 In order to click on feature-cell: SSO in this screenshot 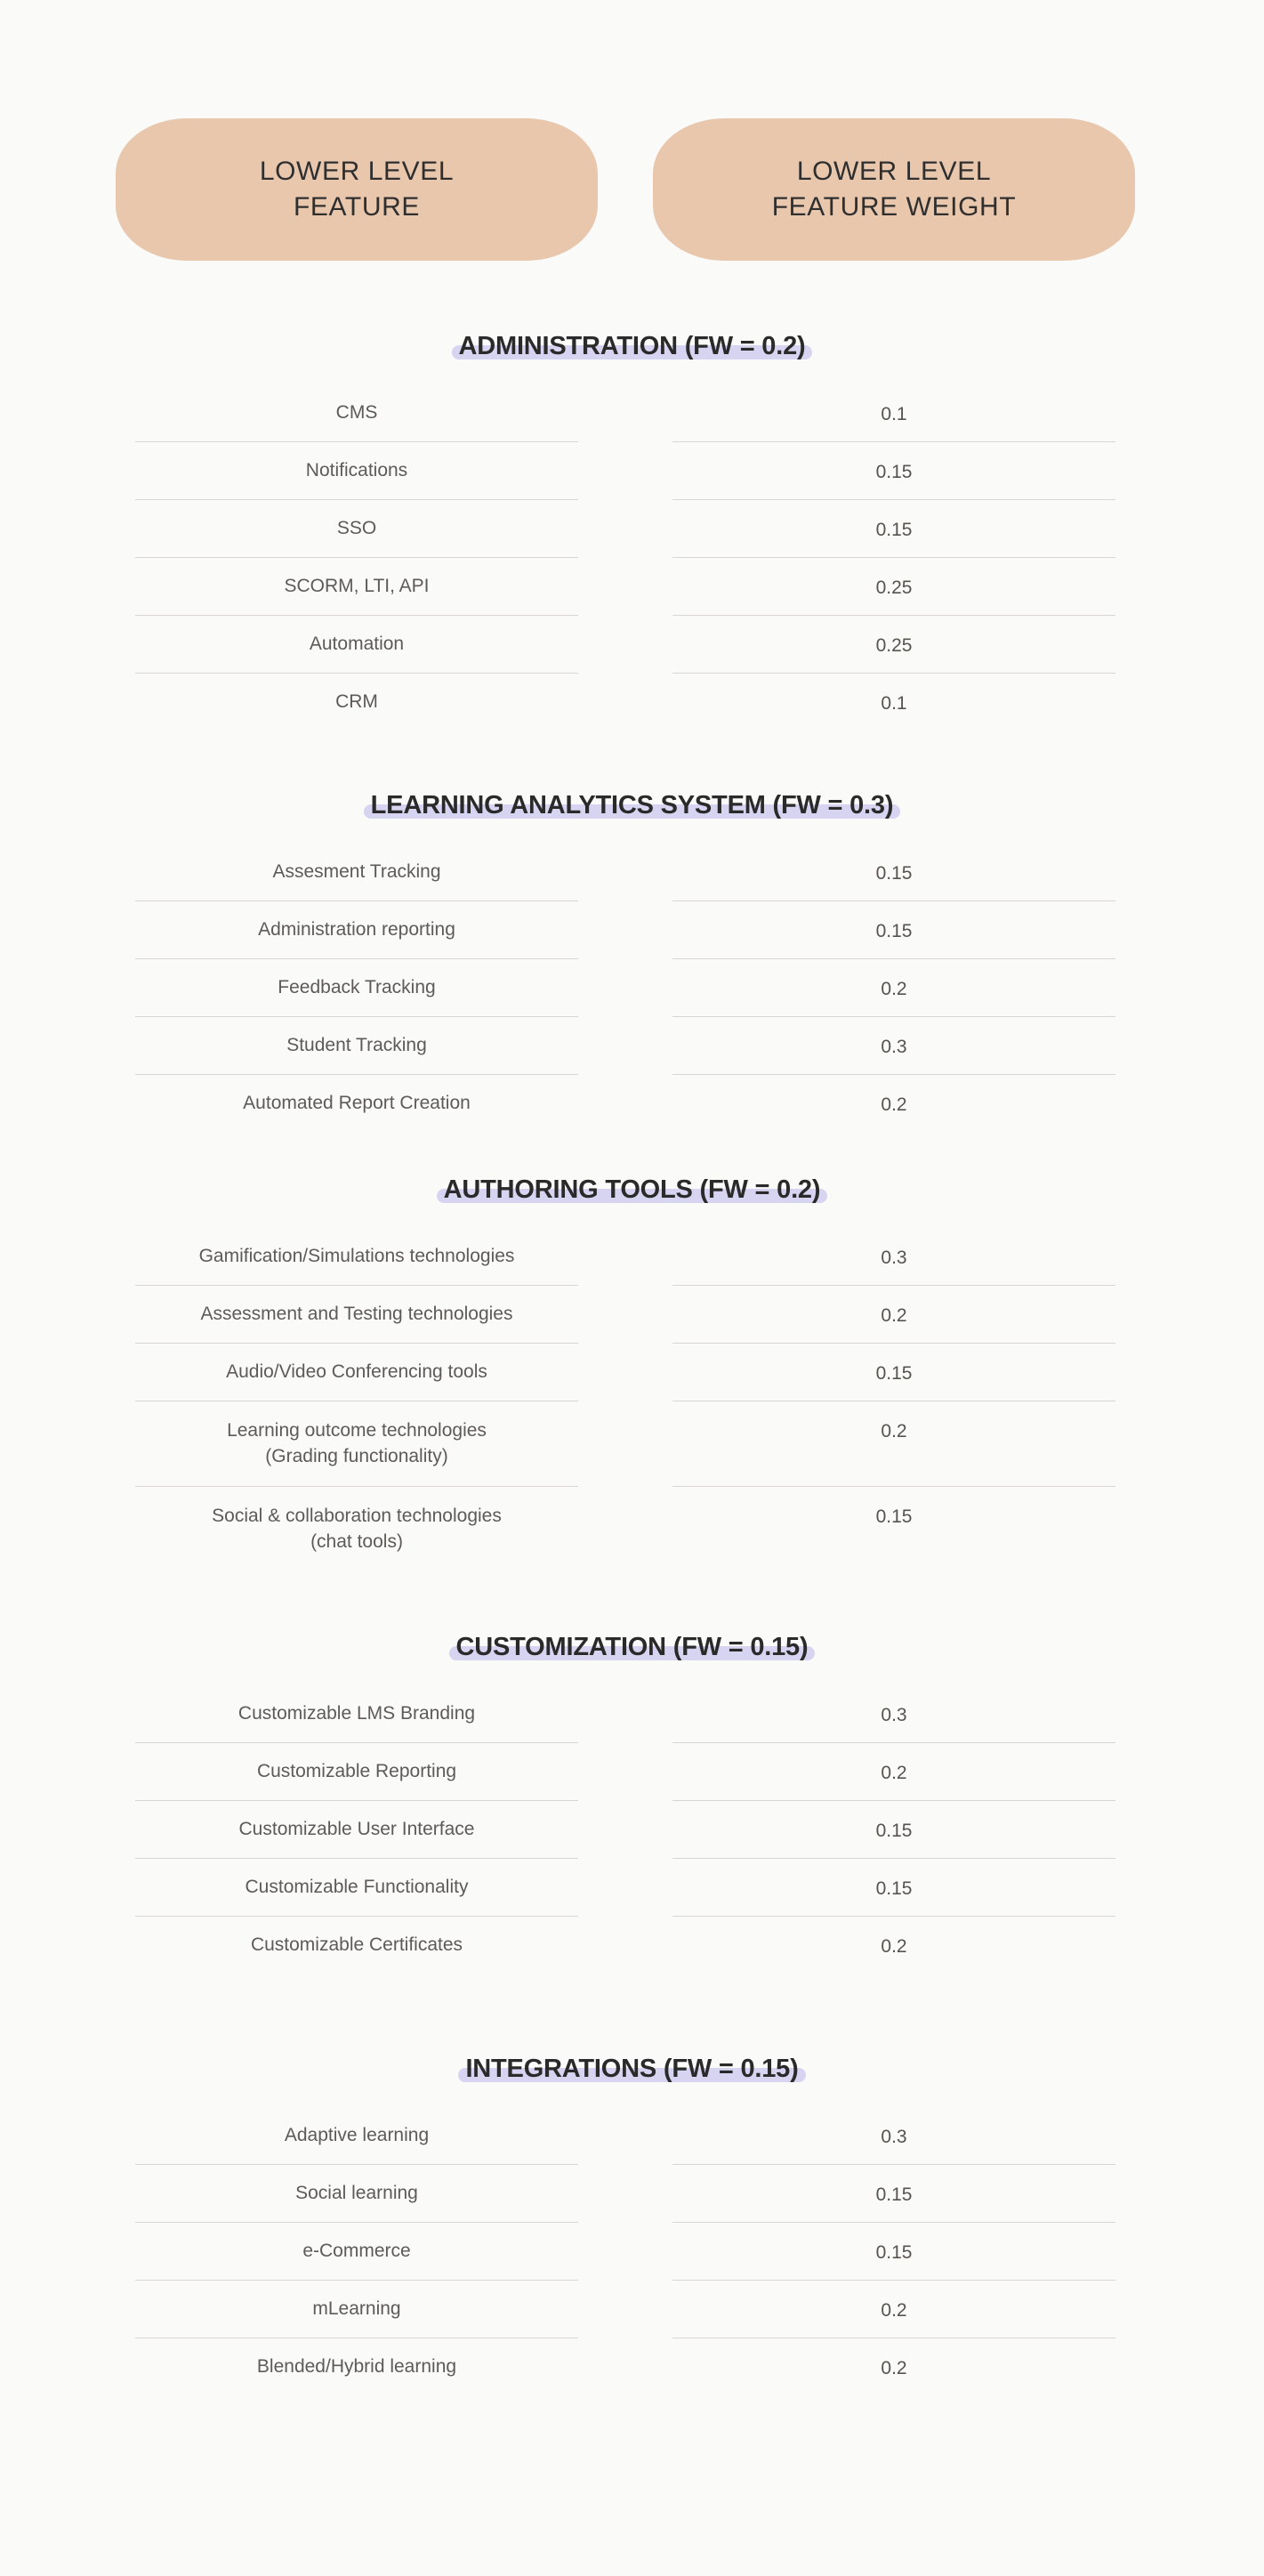, I will do `click(357, 529)`.